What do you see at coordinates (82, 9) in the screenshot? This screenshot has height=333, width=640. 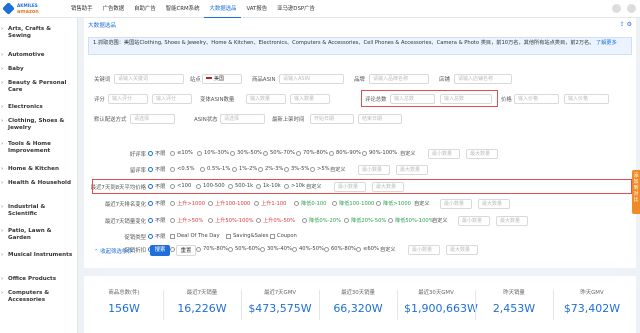 I see `nav-item: 销售助手` at bounding box center [82, 9].